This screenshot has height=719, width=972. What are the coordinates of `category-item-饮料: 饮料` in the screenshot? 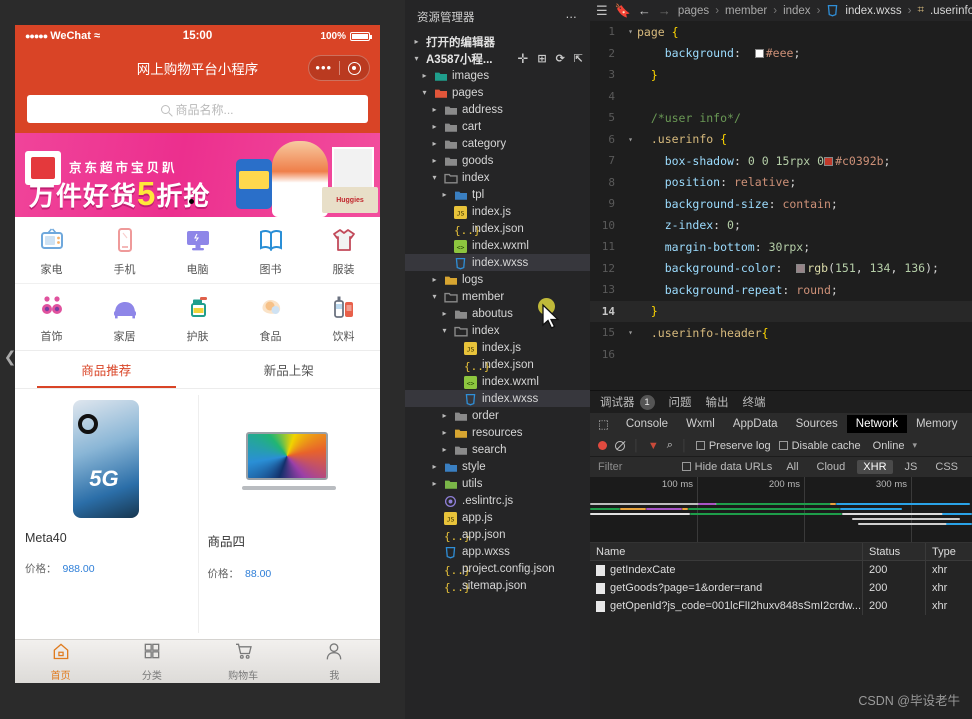 It's located at (343, 318).